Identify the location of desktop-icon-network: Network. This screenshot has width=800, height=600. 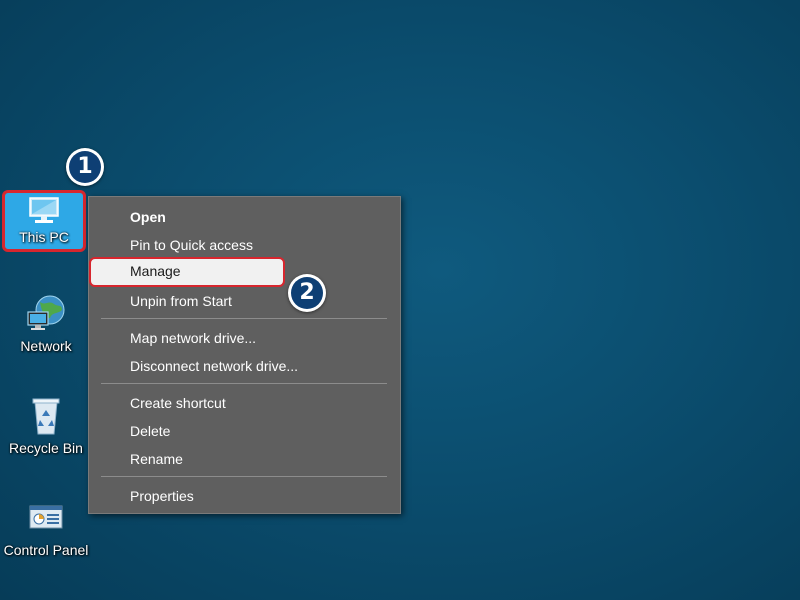
(46, 330).